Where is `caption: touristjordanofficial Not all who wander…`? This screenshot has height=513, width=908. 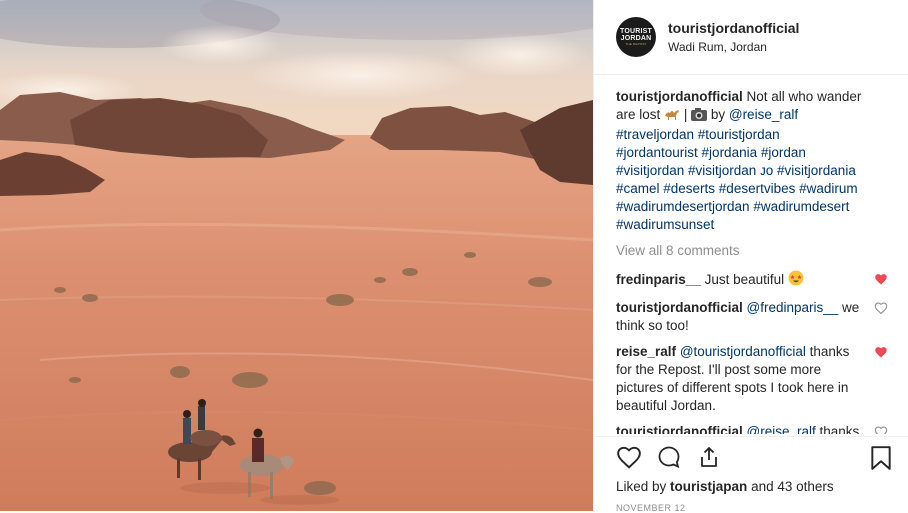
caption: touristjordanofficial Not all who wander… is located at coordinates (753, 161).